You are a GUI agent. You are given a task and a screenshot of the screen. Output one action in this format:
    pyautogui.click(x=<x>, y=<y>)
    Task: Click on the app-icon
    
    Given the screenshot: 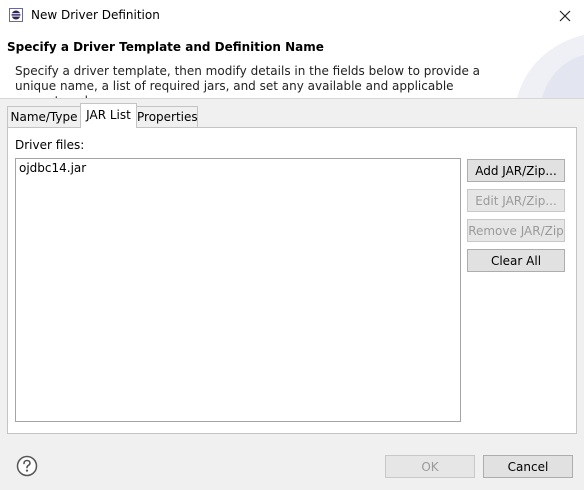 What is the action you would take?
    pyautogui.click(x=16, y=15)
    